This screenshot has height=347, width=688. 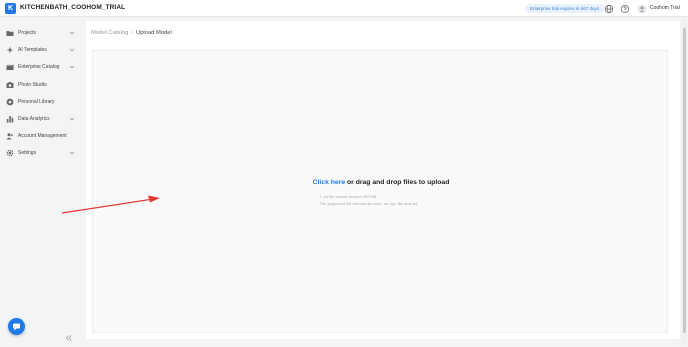 I want to click on sidebar-item-label: Data Analytics, so click(x=34, y=119).